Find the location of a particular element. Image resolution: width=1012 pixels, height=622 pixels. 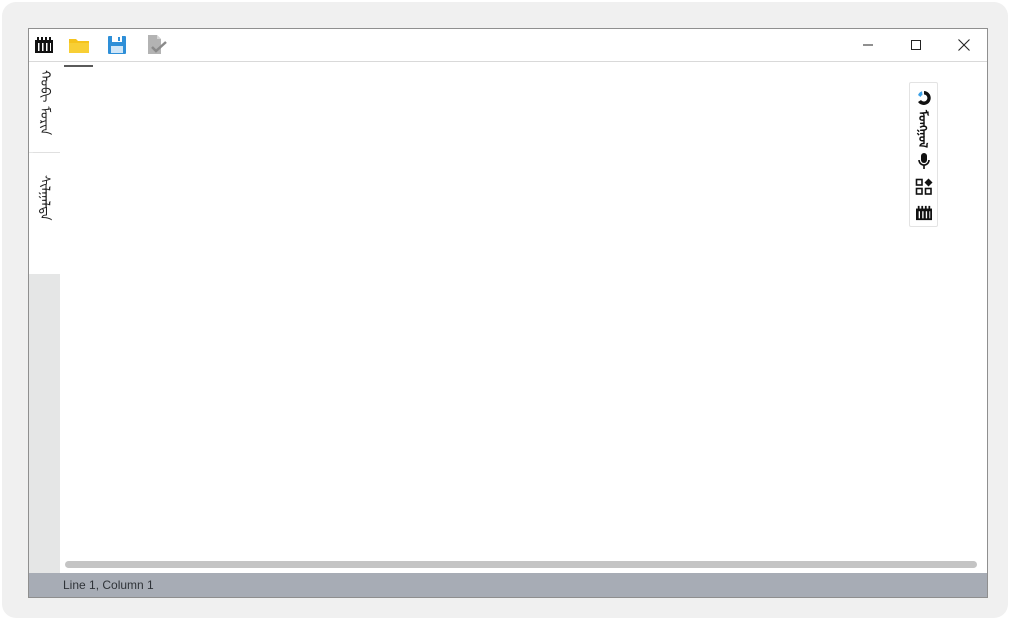

text-cursor is located at coordinates (78, 66).